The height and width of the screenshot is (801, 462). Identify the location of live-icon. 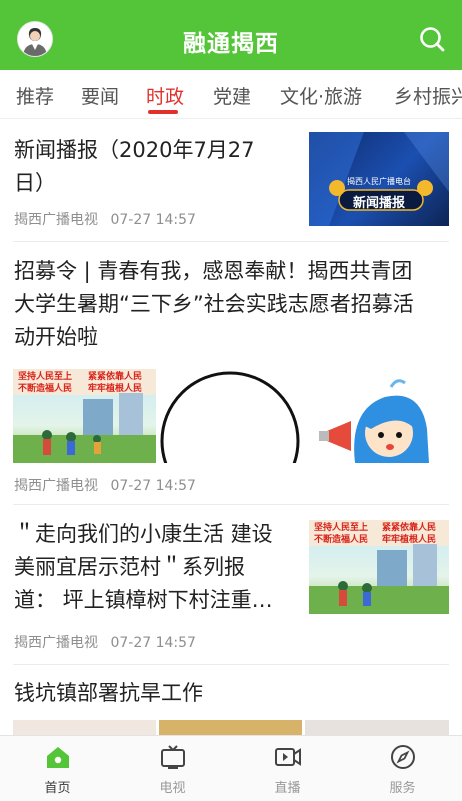
(288, 757).